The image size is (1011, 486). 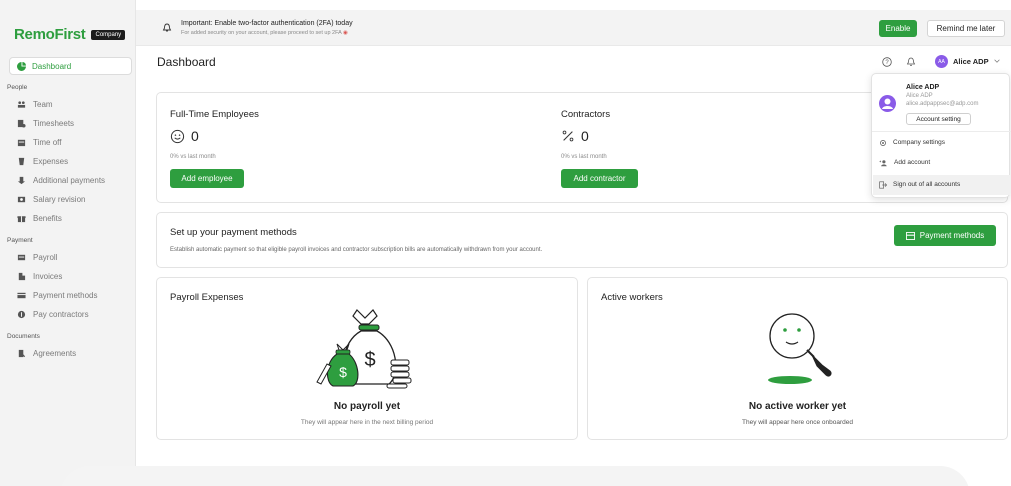 I want to click on dropdown-item-label: Company settings, so click(x=919, y=142).